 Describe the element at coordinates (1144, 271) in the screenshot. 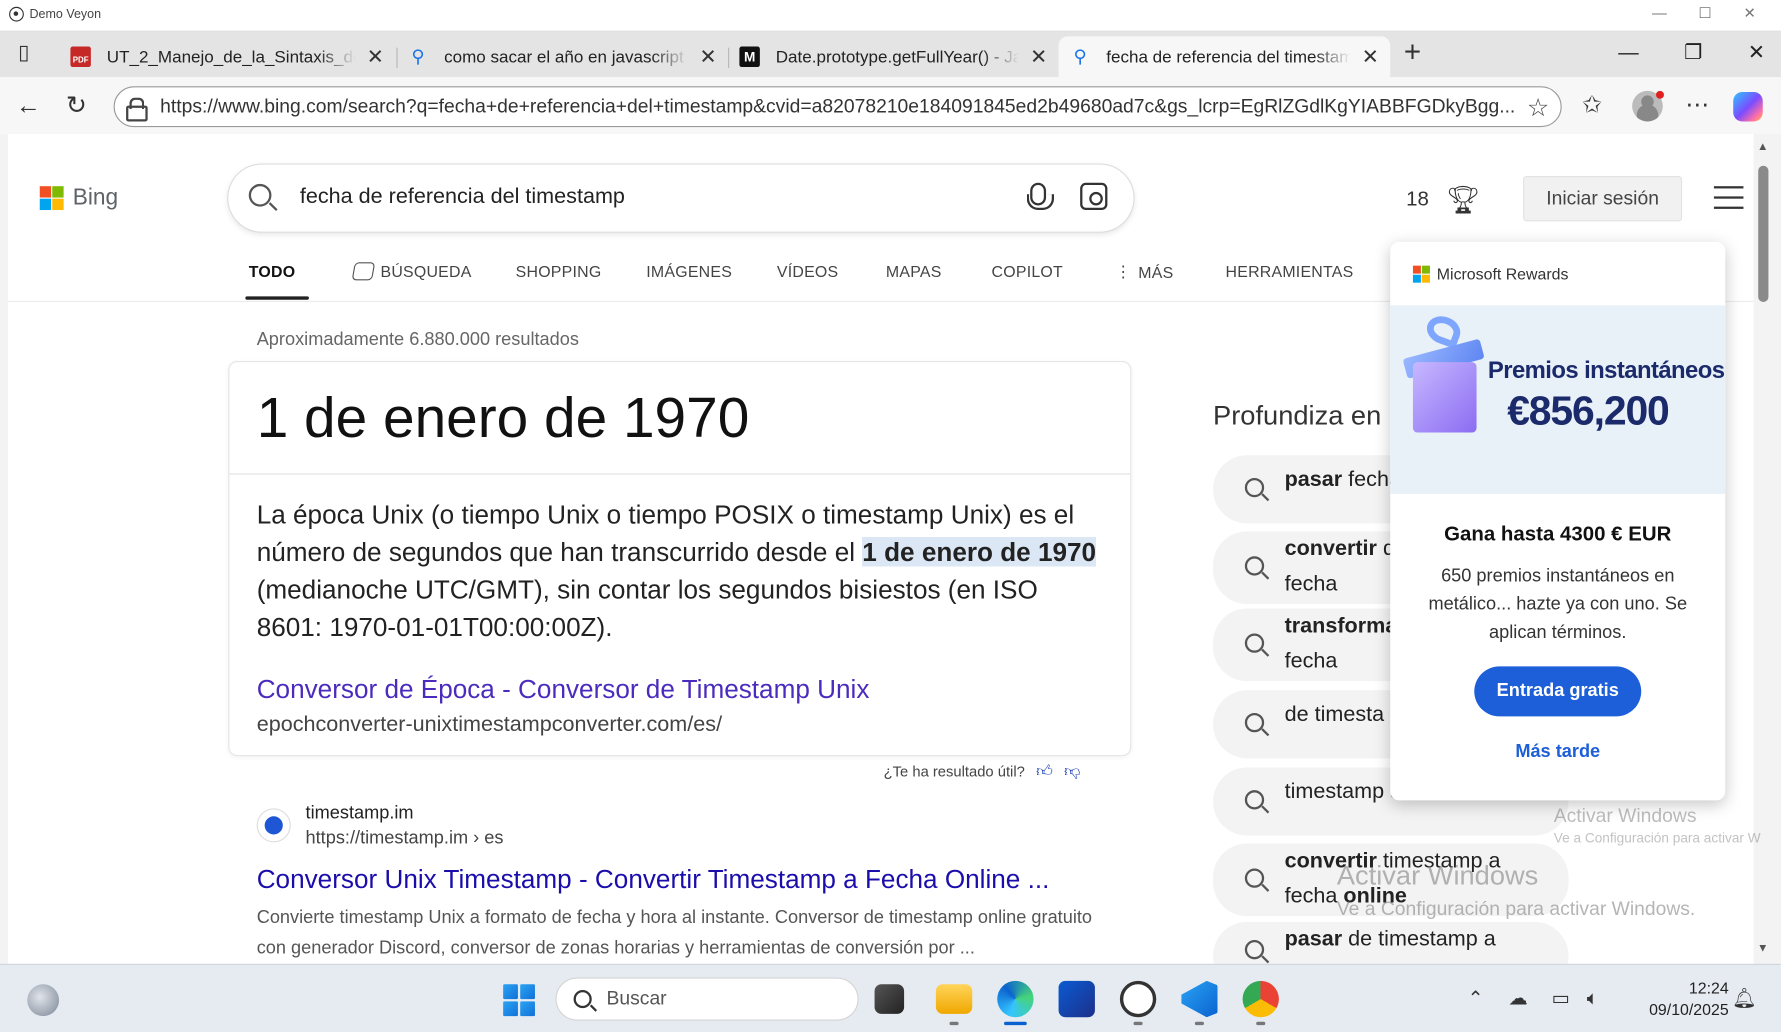

I see `tab-mas: ⋮ MÁS` at that location.